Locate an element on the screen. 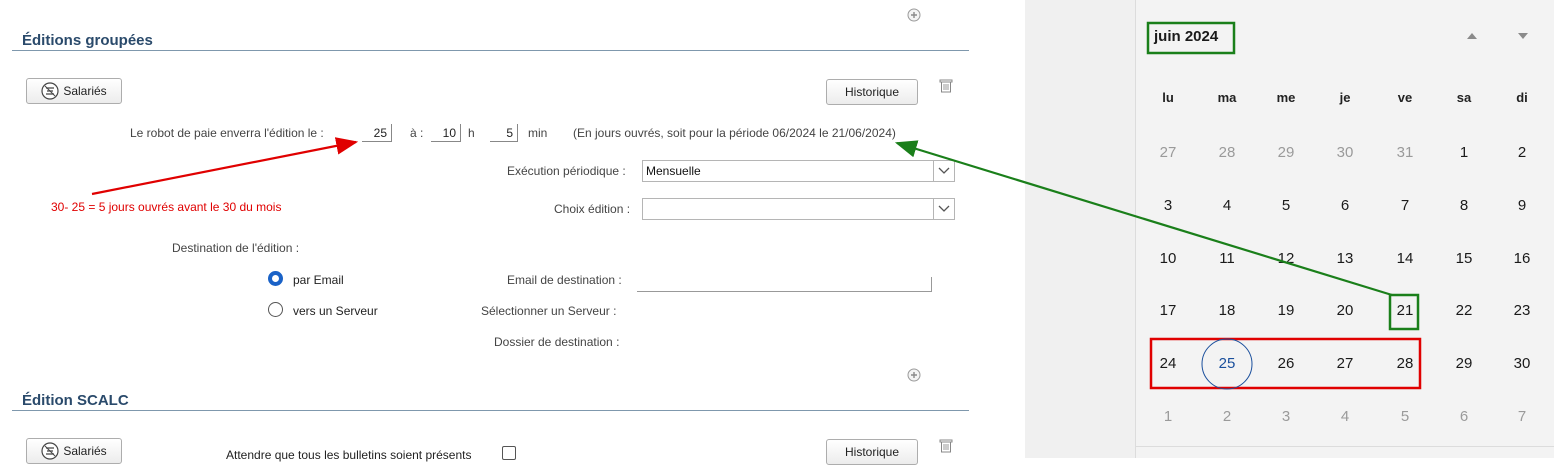 This screenshot has height=465, width=1554. calendar-day-other-month: 30 is located at coordinates (1345, 152).